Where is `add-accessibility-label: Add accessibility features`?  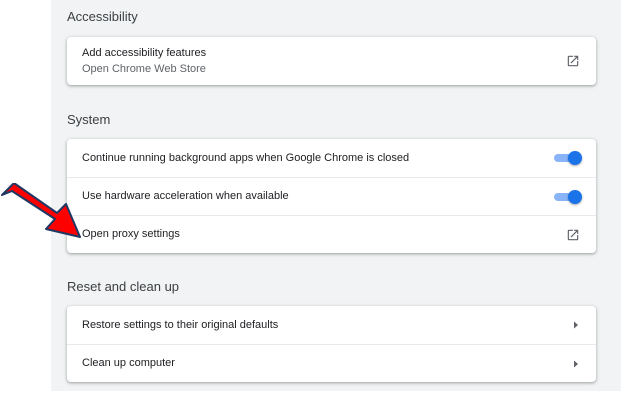
add-accessibility-label: Add accessibility features is located at coordinates (144, 52).